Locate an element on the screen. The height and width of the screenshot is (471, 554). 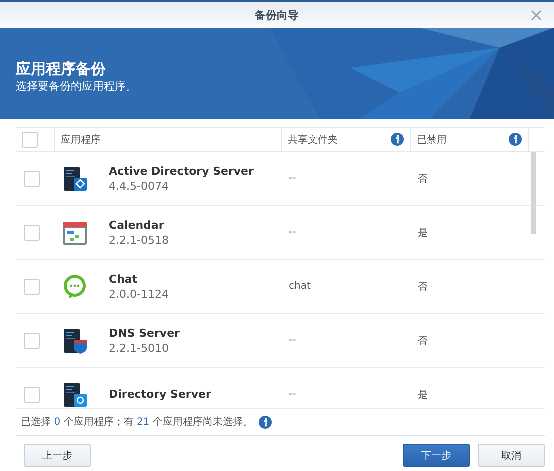
close-icon is located at coordinates (536, 15).